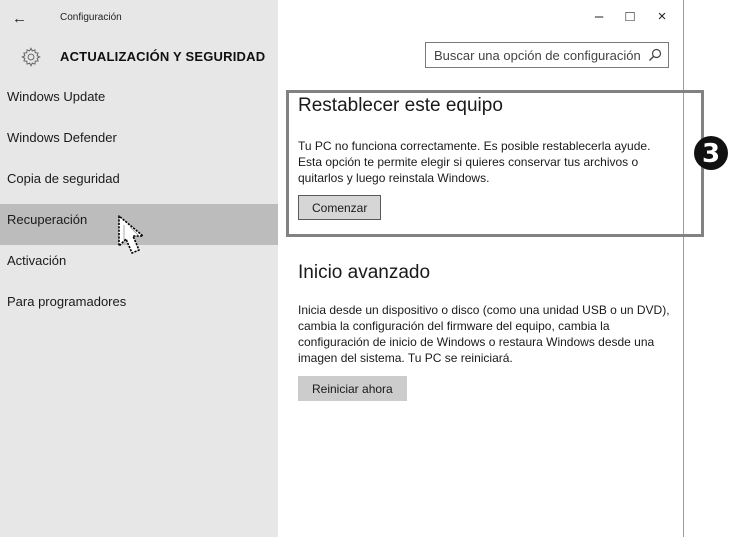 The image size is (729, 537). What do you see at coordinates (630, 17) in the screenshot?
I see `maximize-button: □` at bounding box center [630, 17].